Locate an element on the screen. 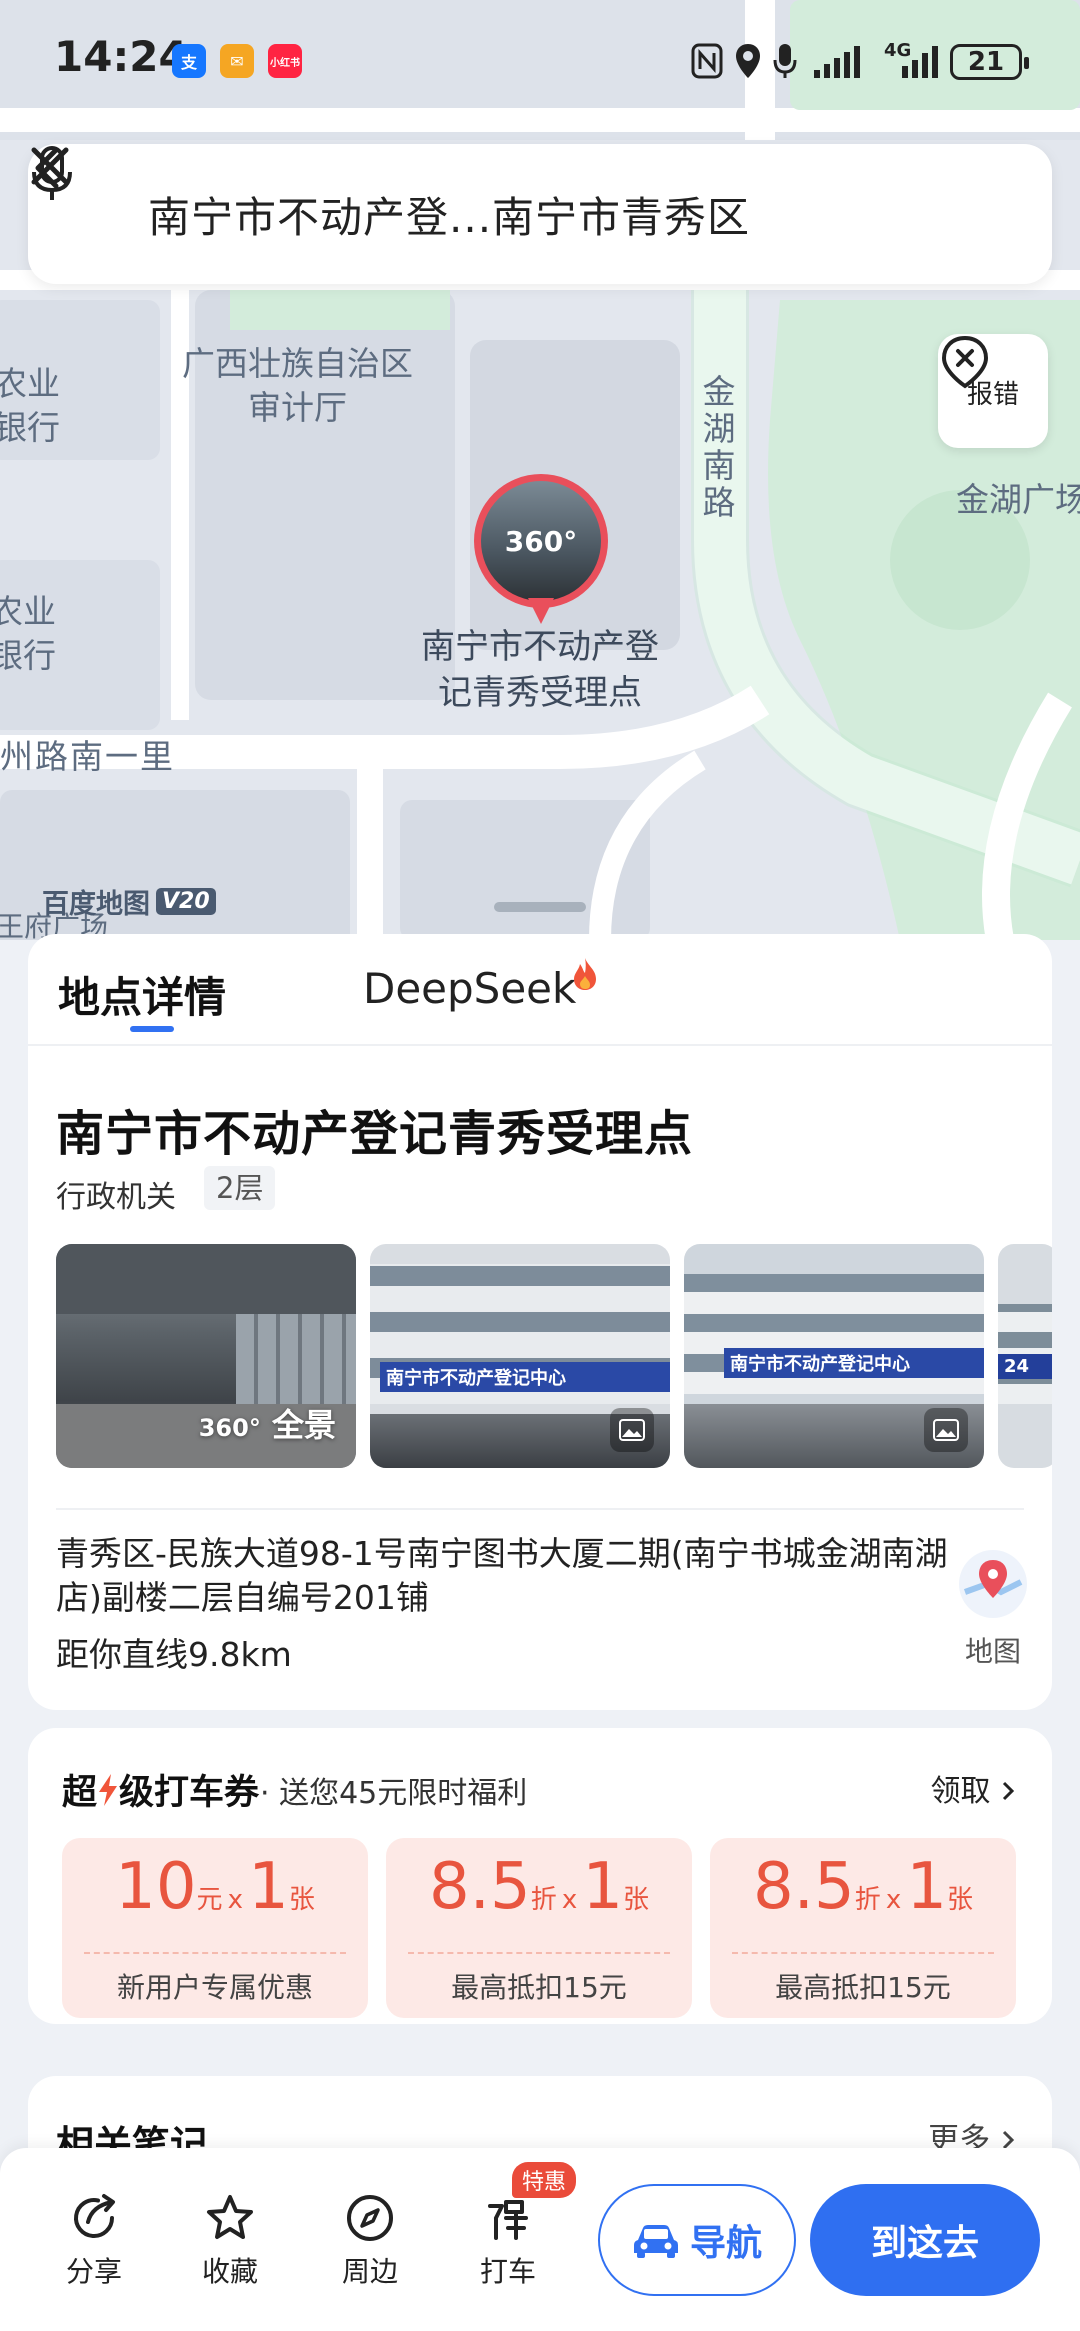 This screenshot has height=2331, width=1080. taxi-label: 打车 is located at coordinates (507, 2271).